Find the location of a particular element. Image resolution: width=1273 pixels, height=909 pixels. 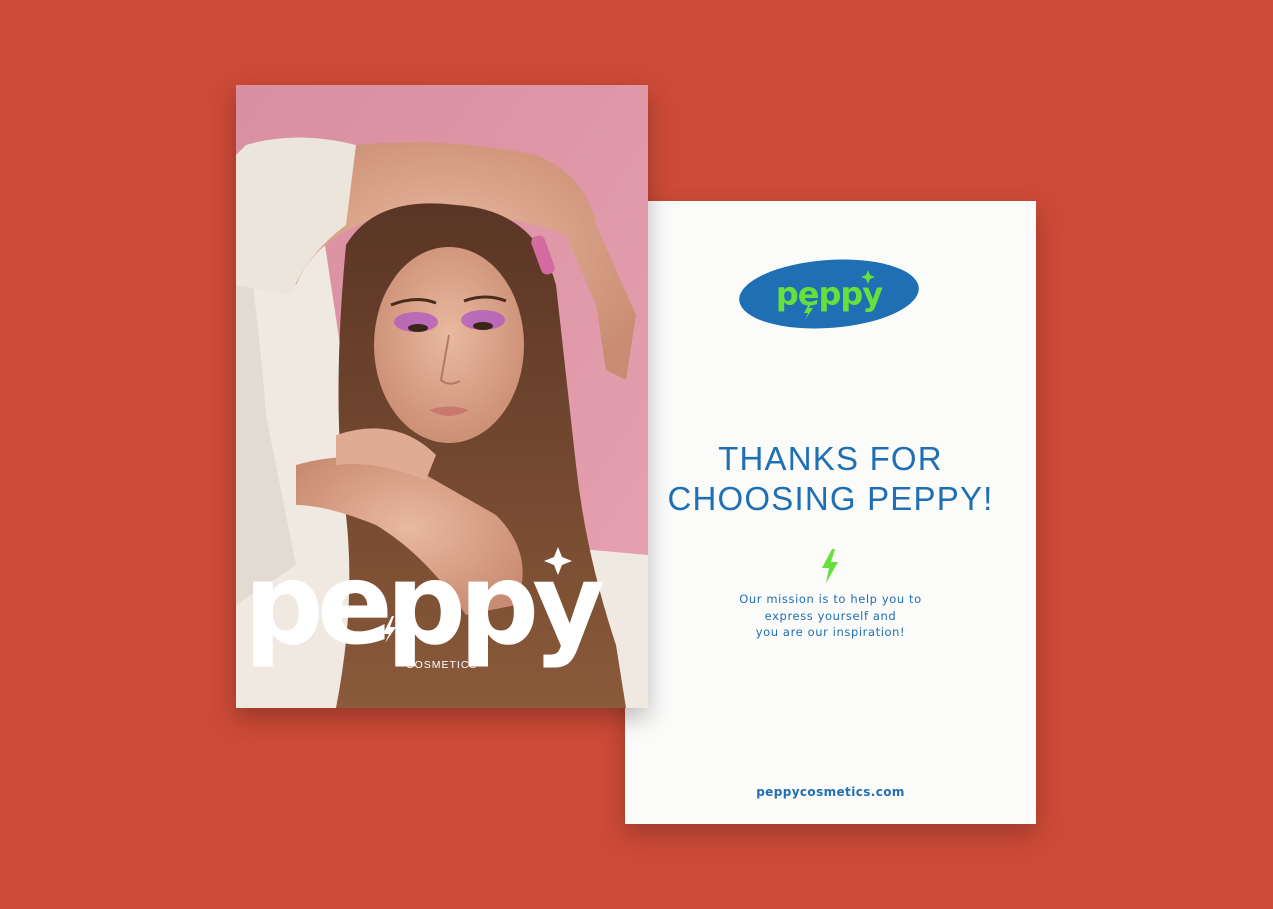

website-url: peppycosmetics.com is located at coordinates (830, 792).